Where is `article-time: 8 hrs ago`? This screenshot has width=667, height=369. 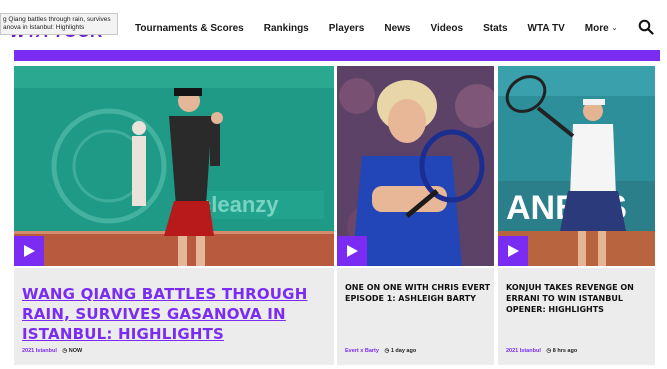
article-time: 8 hrs ago is located at coordinates (565, 351).